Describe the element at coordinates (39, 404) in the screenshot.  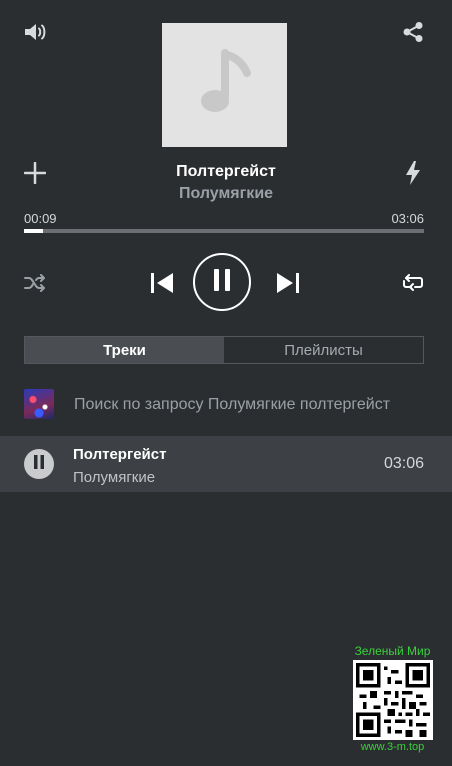
I see `search-thumbnail` at that location.